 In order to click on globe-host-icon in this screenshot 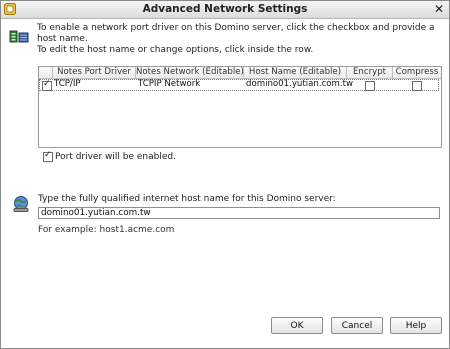, I will do `click(21, 204)`.